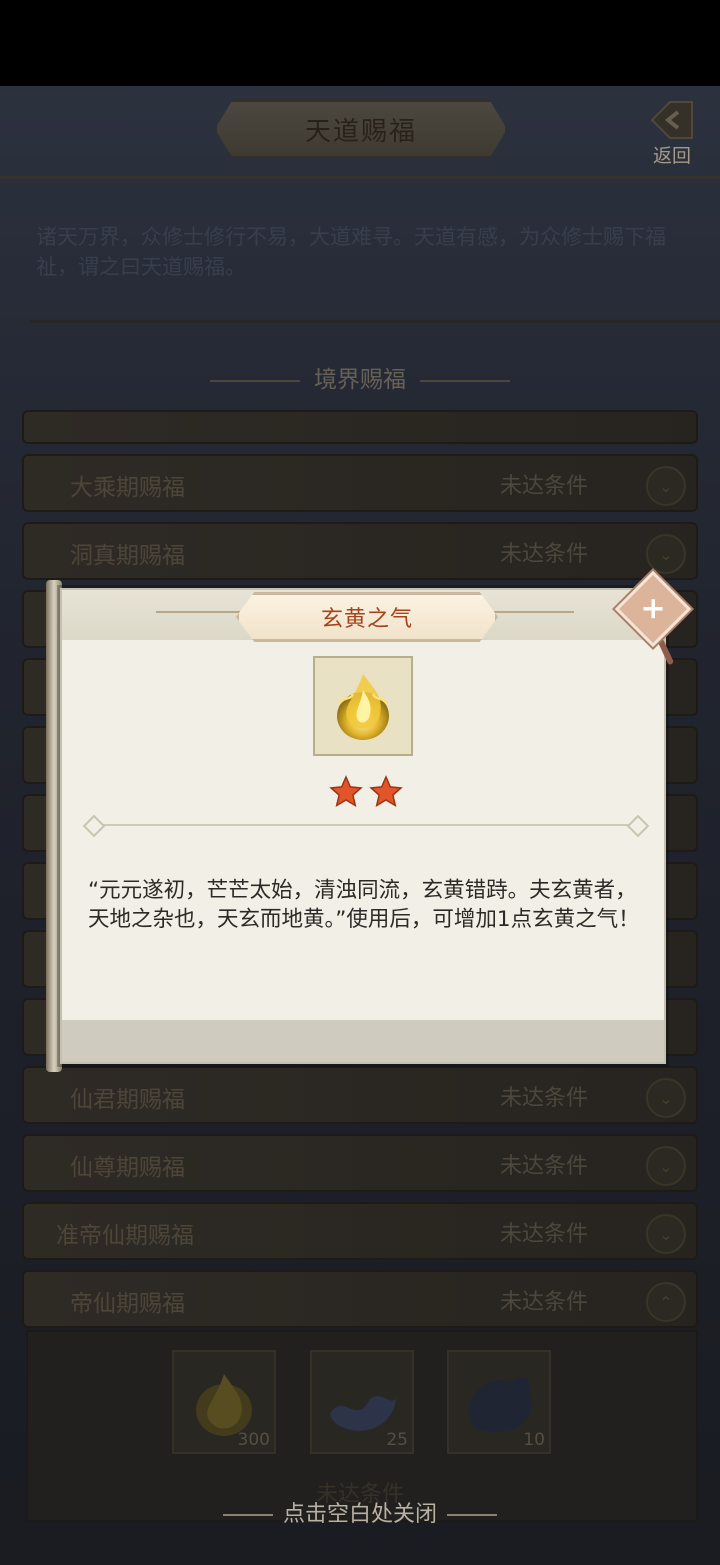  I want to click on title-wing-right, so click(532, 612).